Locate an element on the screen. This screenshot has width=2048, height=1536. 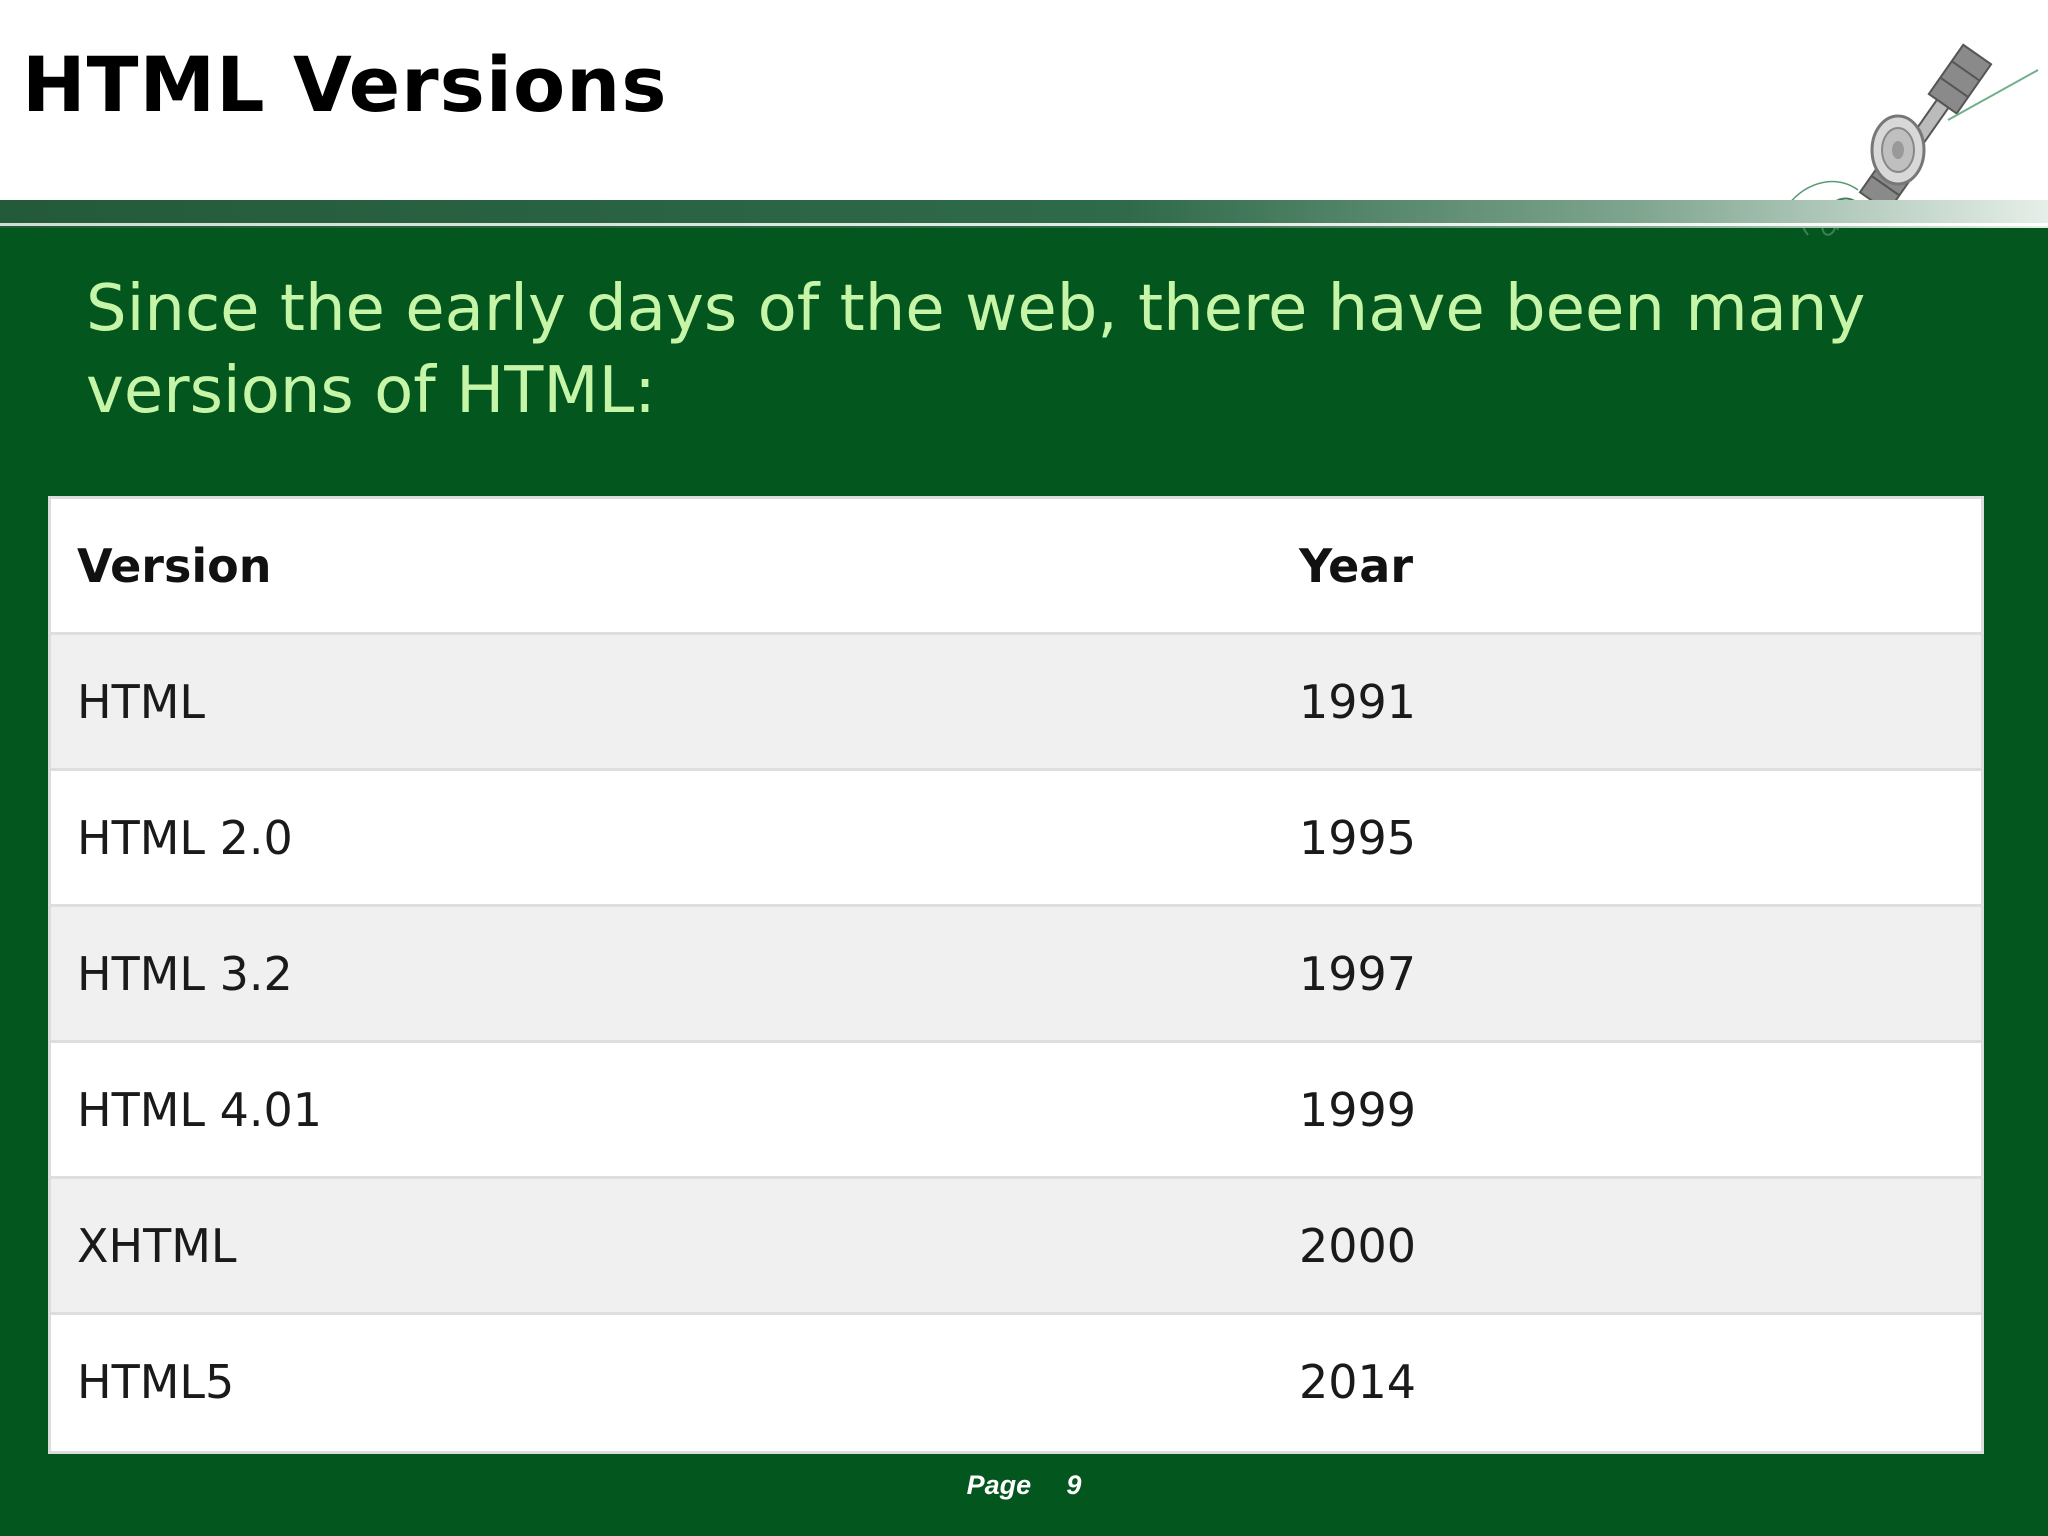
table-row: HTML 4.01 1999 is located at coordinates (1016, 1110).